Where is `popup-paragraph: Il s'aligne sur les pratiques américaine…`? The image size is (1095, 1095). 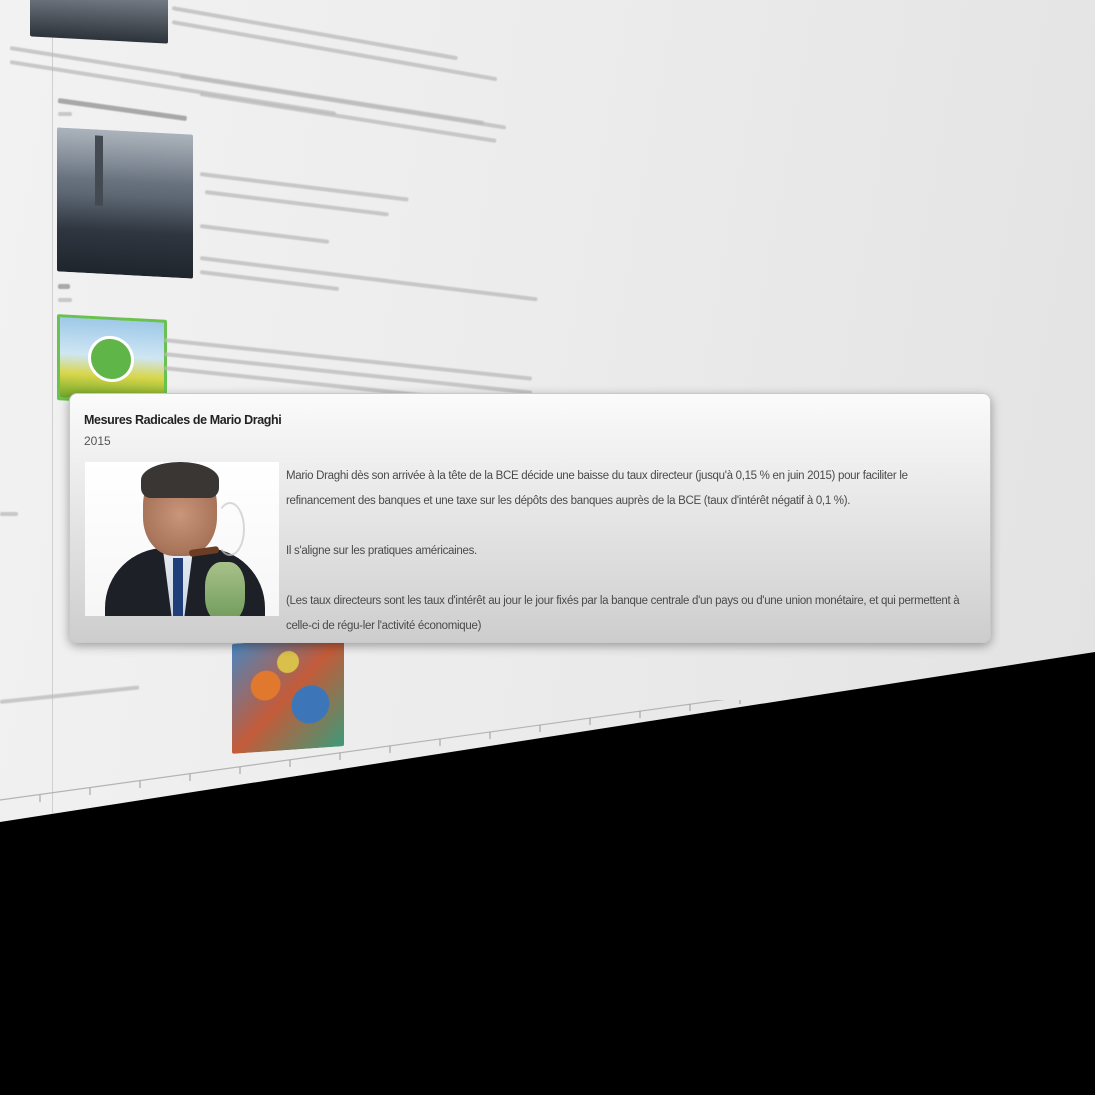 popup-paragraph: Il s'aligne sur les pratiques américaine… is located at coordinates (381, 551).